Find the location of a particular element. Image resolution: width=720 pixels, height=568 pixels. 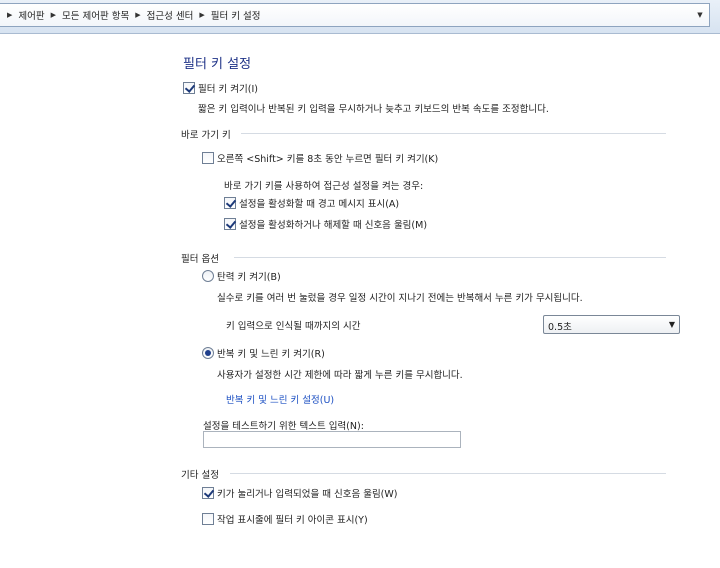

warning-message-checkbox is located at coordinates (230, 203).